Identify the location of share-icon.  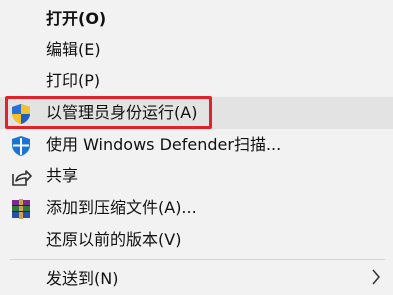
(21, 177).